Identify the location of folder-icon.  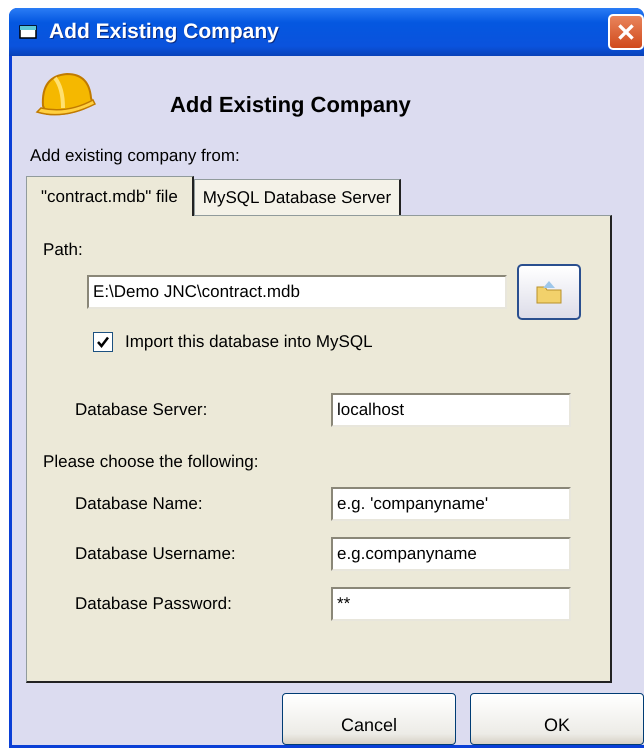
(549, 292).